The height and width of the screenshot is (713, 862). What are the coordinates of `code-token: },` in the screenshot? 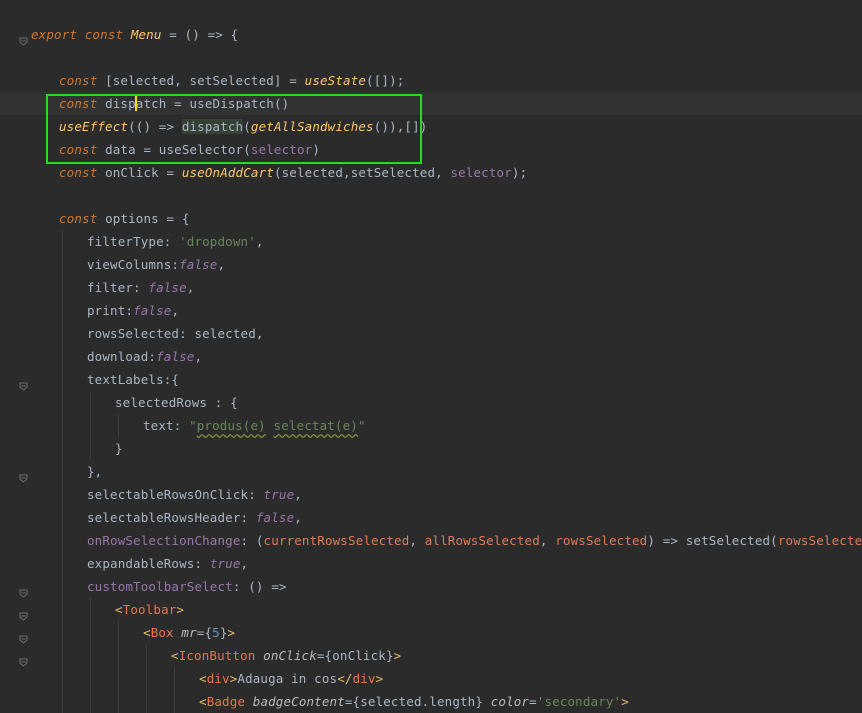 It's located at (95, 471).